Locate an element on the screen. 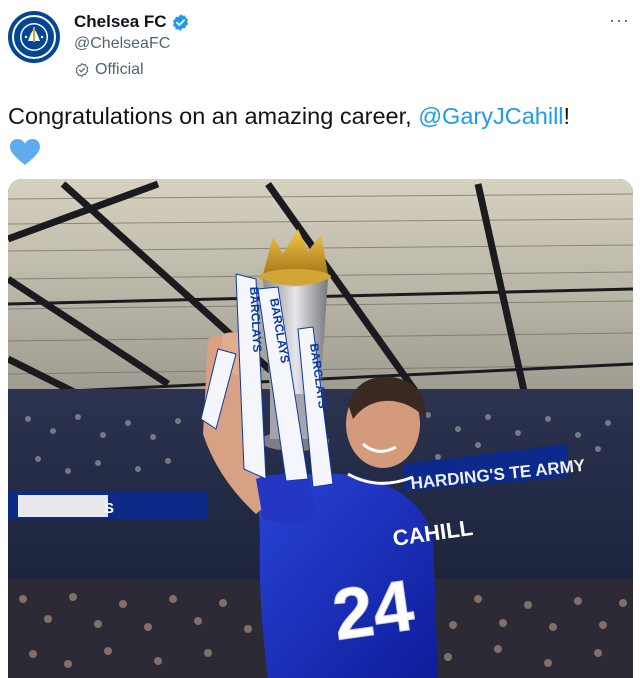  official-badge-icon is located at coordinates (82, 70).